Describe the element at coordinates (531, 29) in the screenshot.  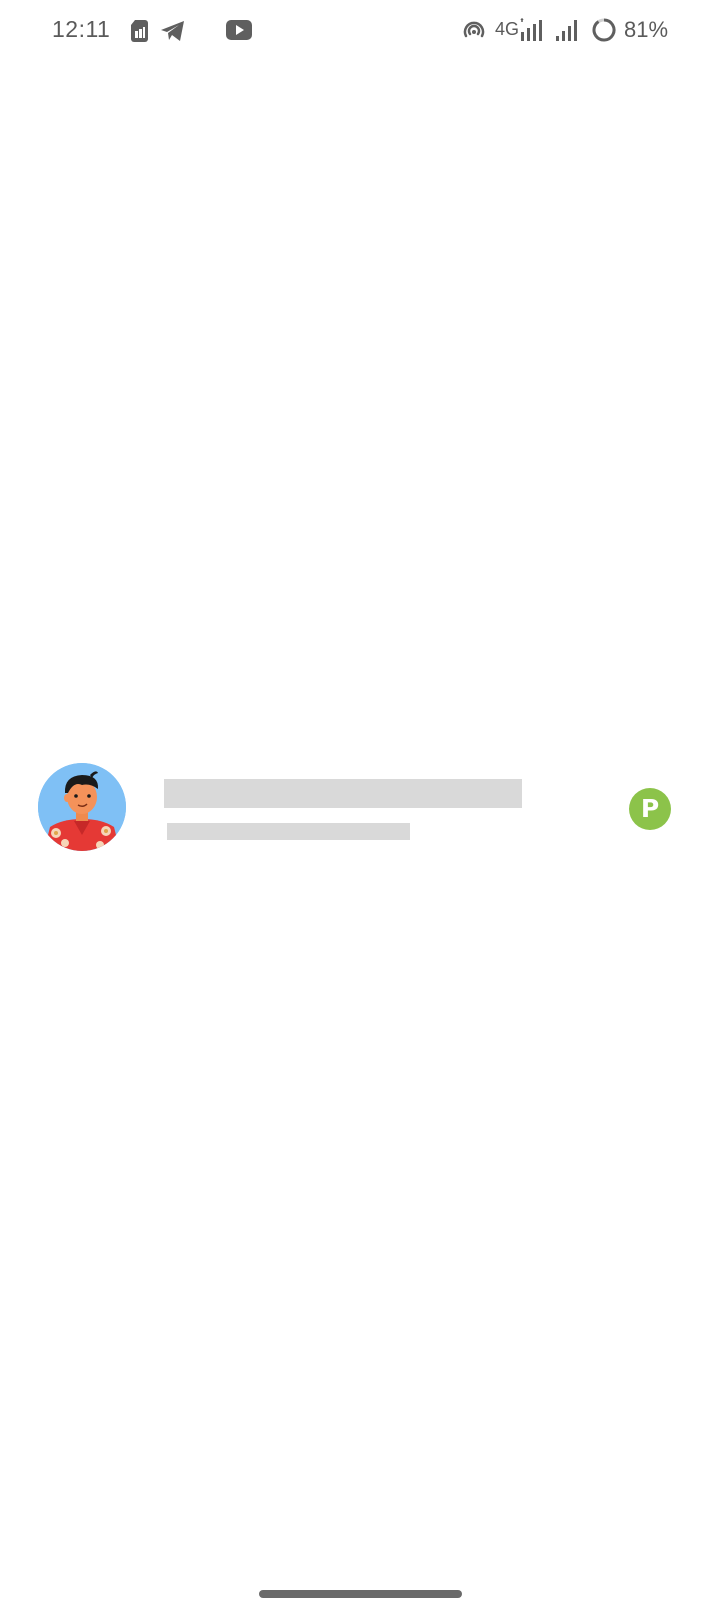
I see `signal-icon` at that location.